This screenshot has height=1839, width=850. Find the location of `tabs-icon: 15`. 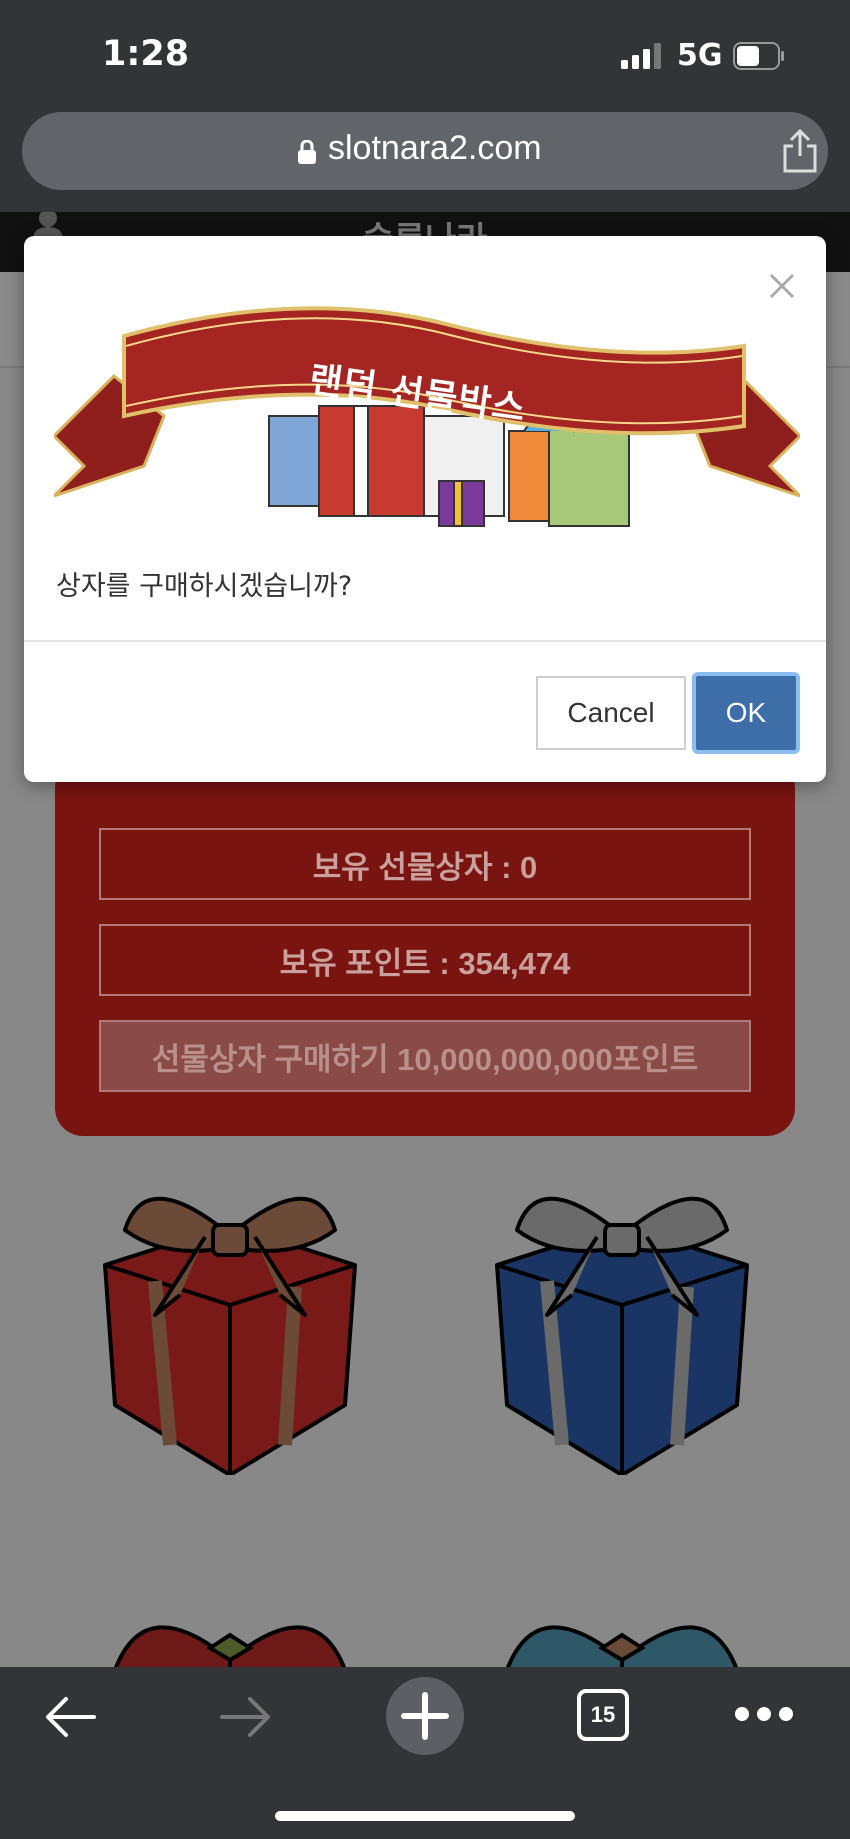

tabs-icon: 15 is located at coordinates (603, 1715).